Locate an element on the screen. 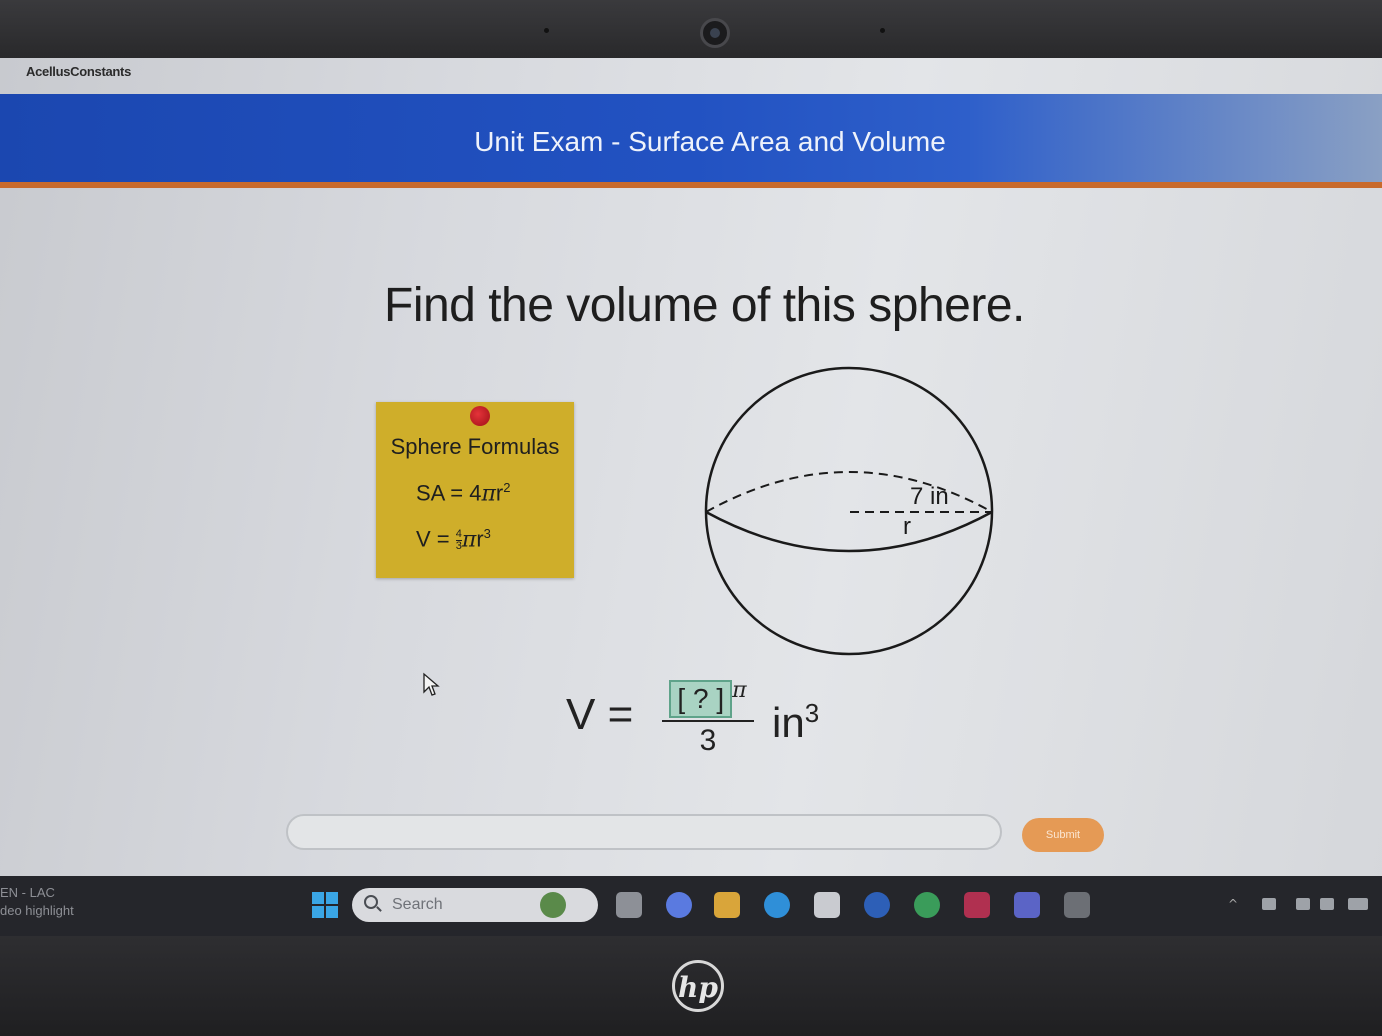 The height and width of the screenshot is (1036, 1382). sphere-diagram: 7 in r is located at coordinates (849, 511).